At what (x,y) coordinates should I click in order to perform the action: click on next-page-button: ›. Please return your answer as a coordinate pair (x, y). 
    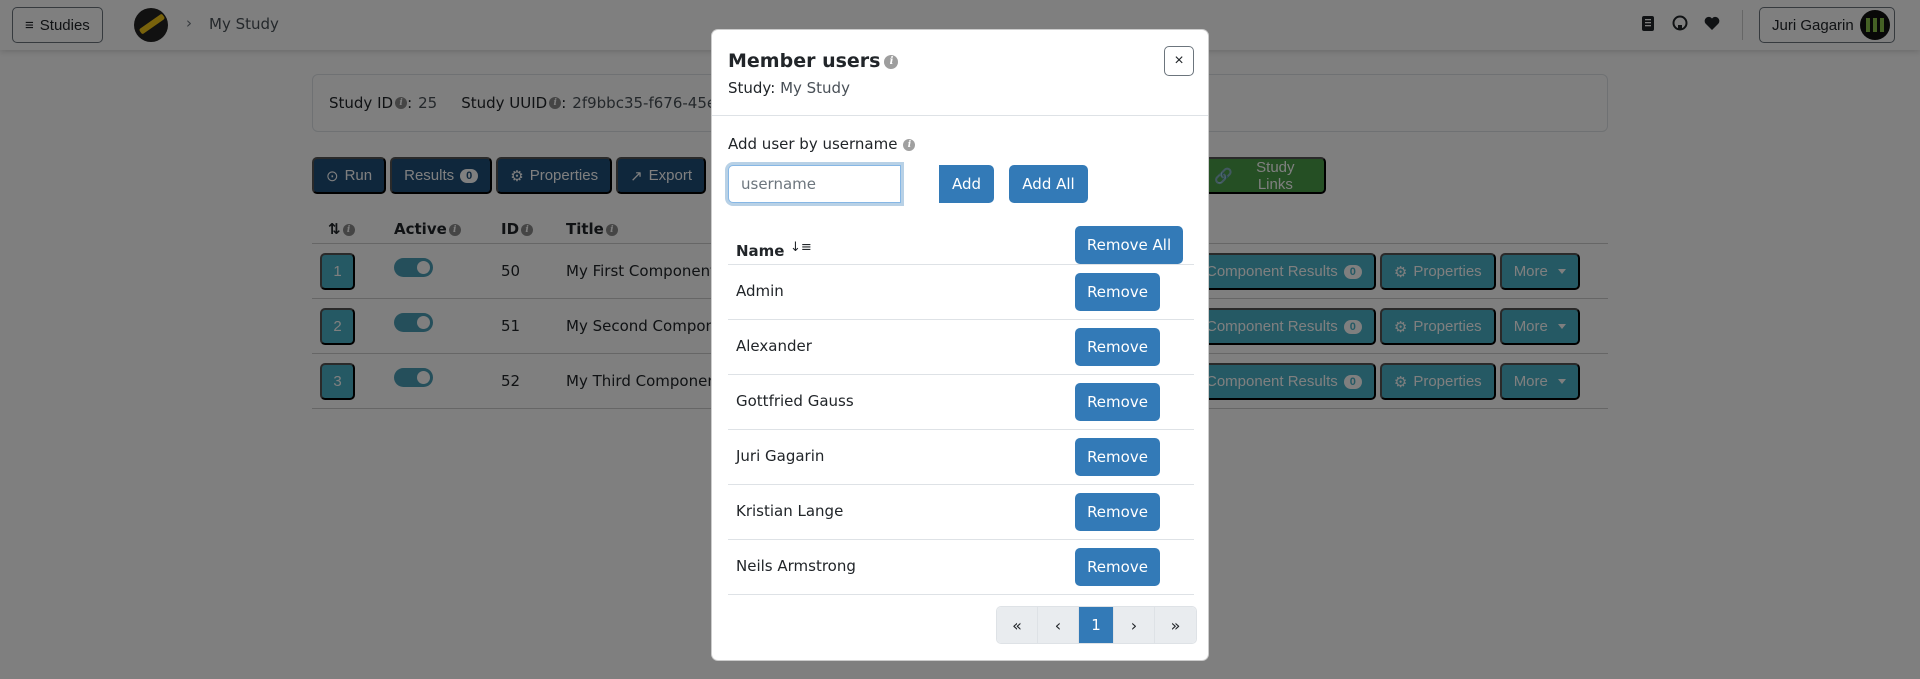
    Looking at the image, I should click on (1134, 625).